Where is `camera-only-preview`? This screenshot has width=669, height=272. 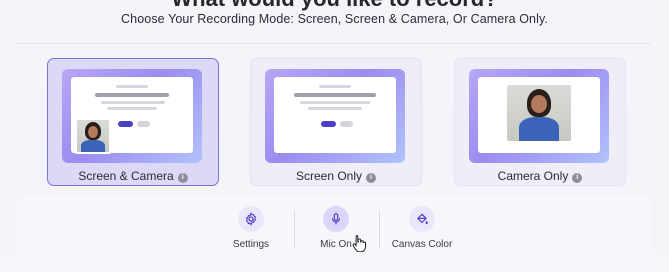
camera-only-preview is located at coordinates (539, 116).